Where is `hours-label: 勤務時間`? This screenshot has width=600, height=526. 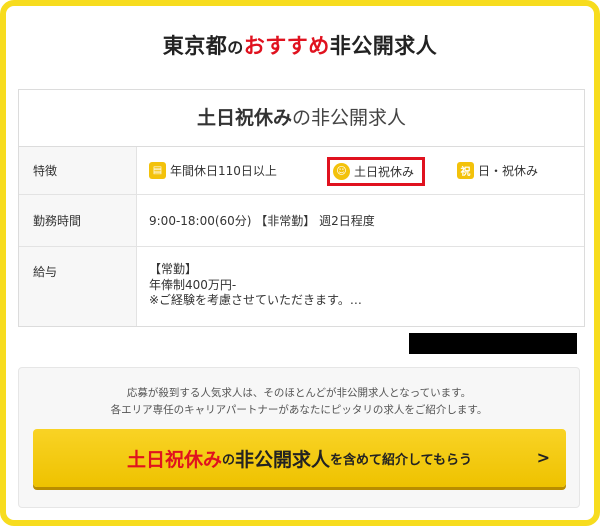
hours-label: 勤務時間 is located at coordinates (78, 220).